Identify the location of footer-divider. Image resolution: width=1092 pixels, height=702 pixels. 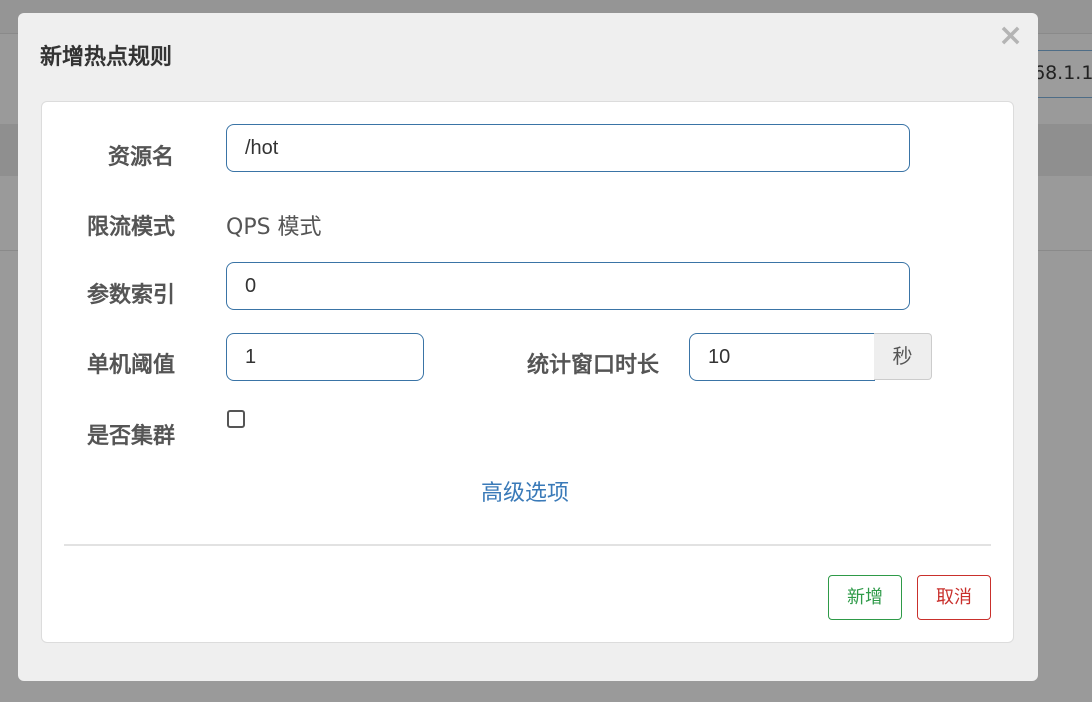
(527, 545).